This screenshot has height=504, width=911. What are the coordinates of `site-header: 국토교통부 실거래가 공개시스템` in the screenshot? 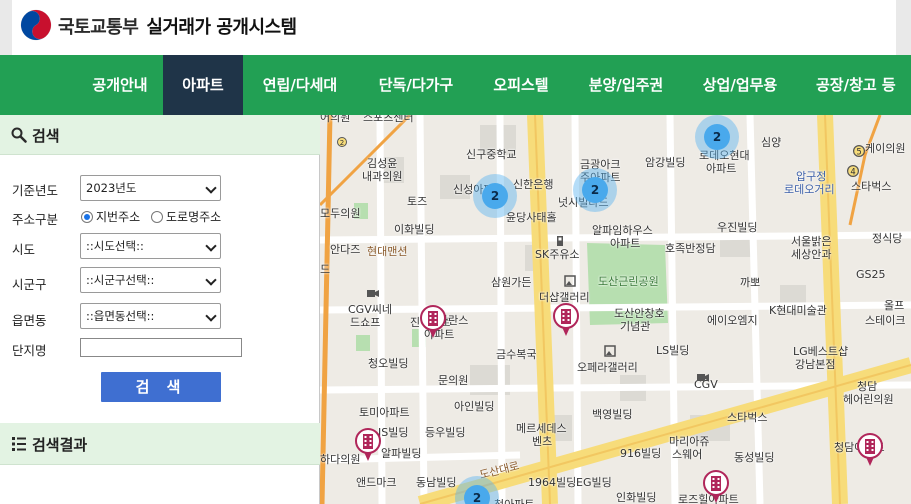 It's located at (454, 27).